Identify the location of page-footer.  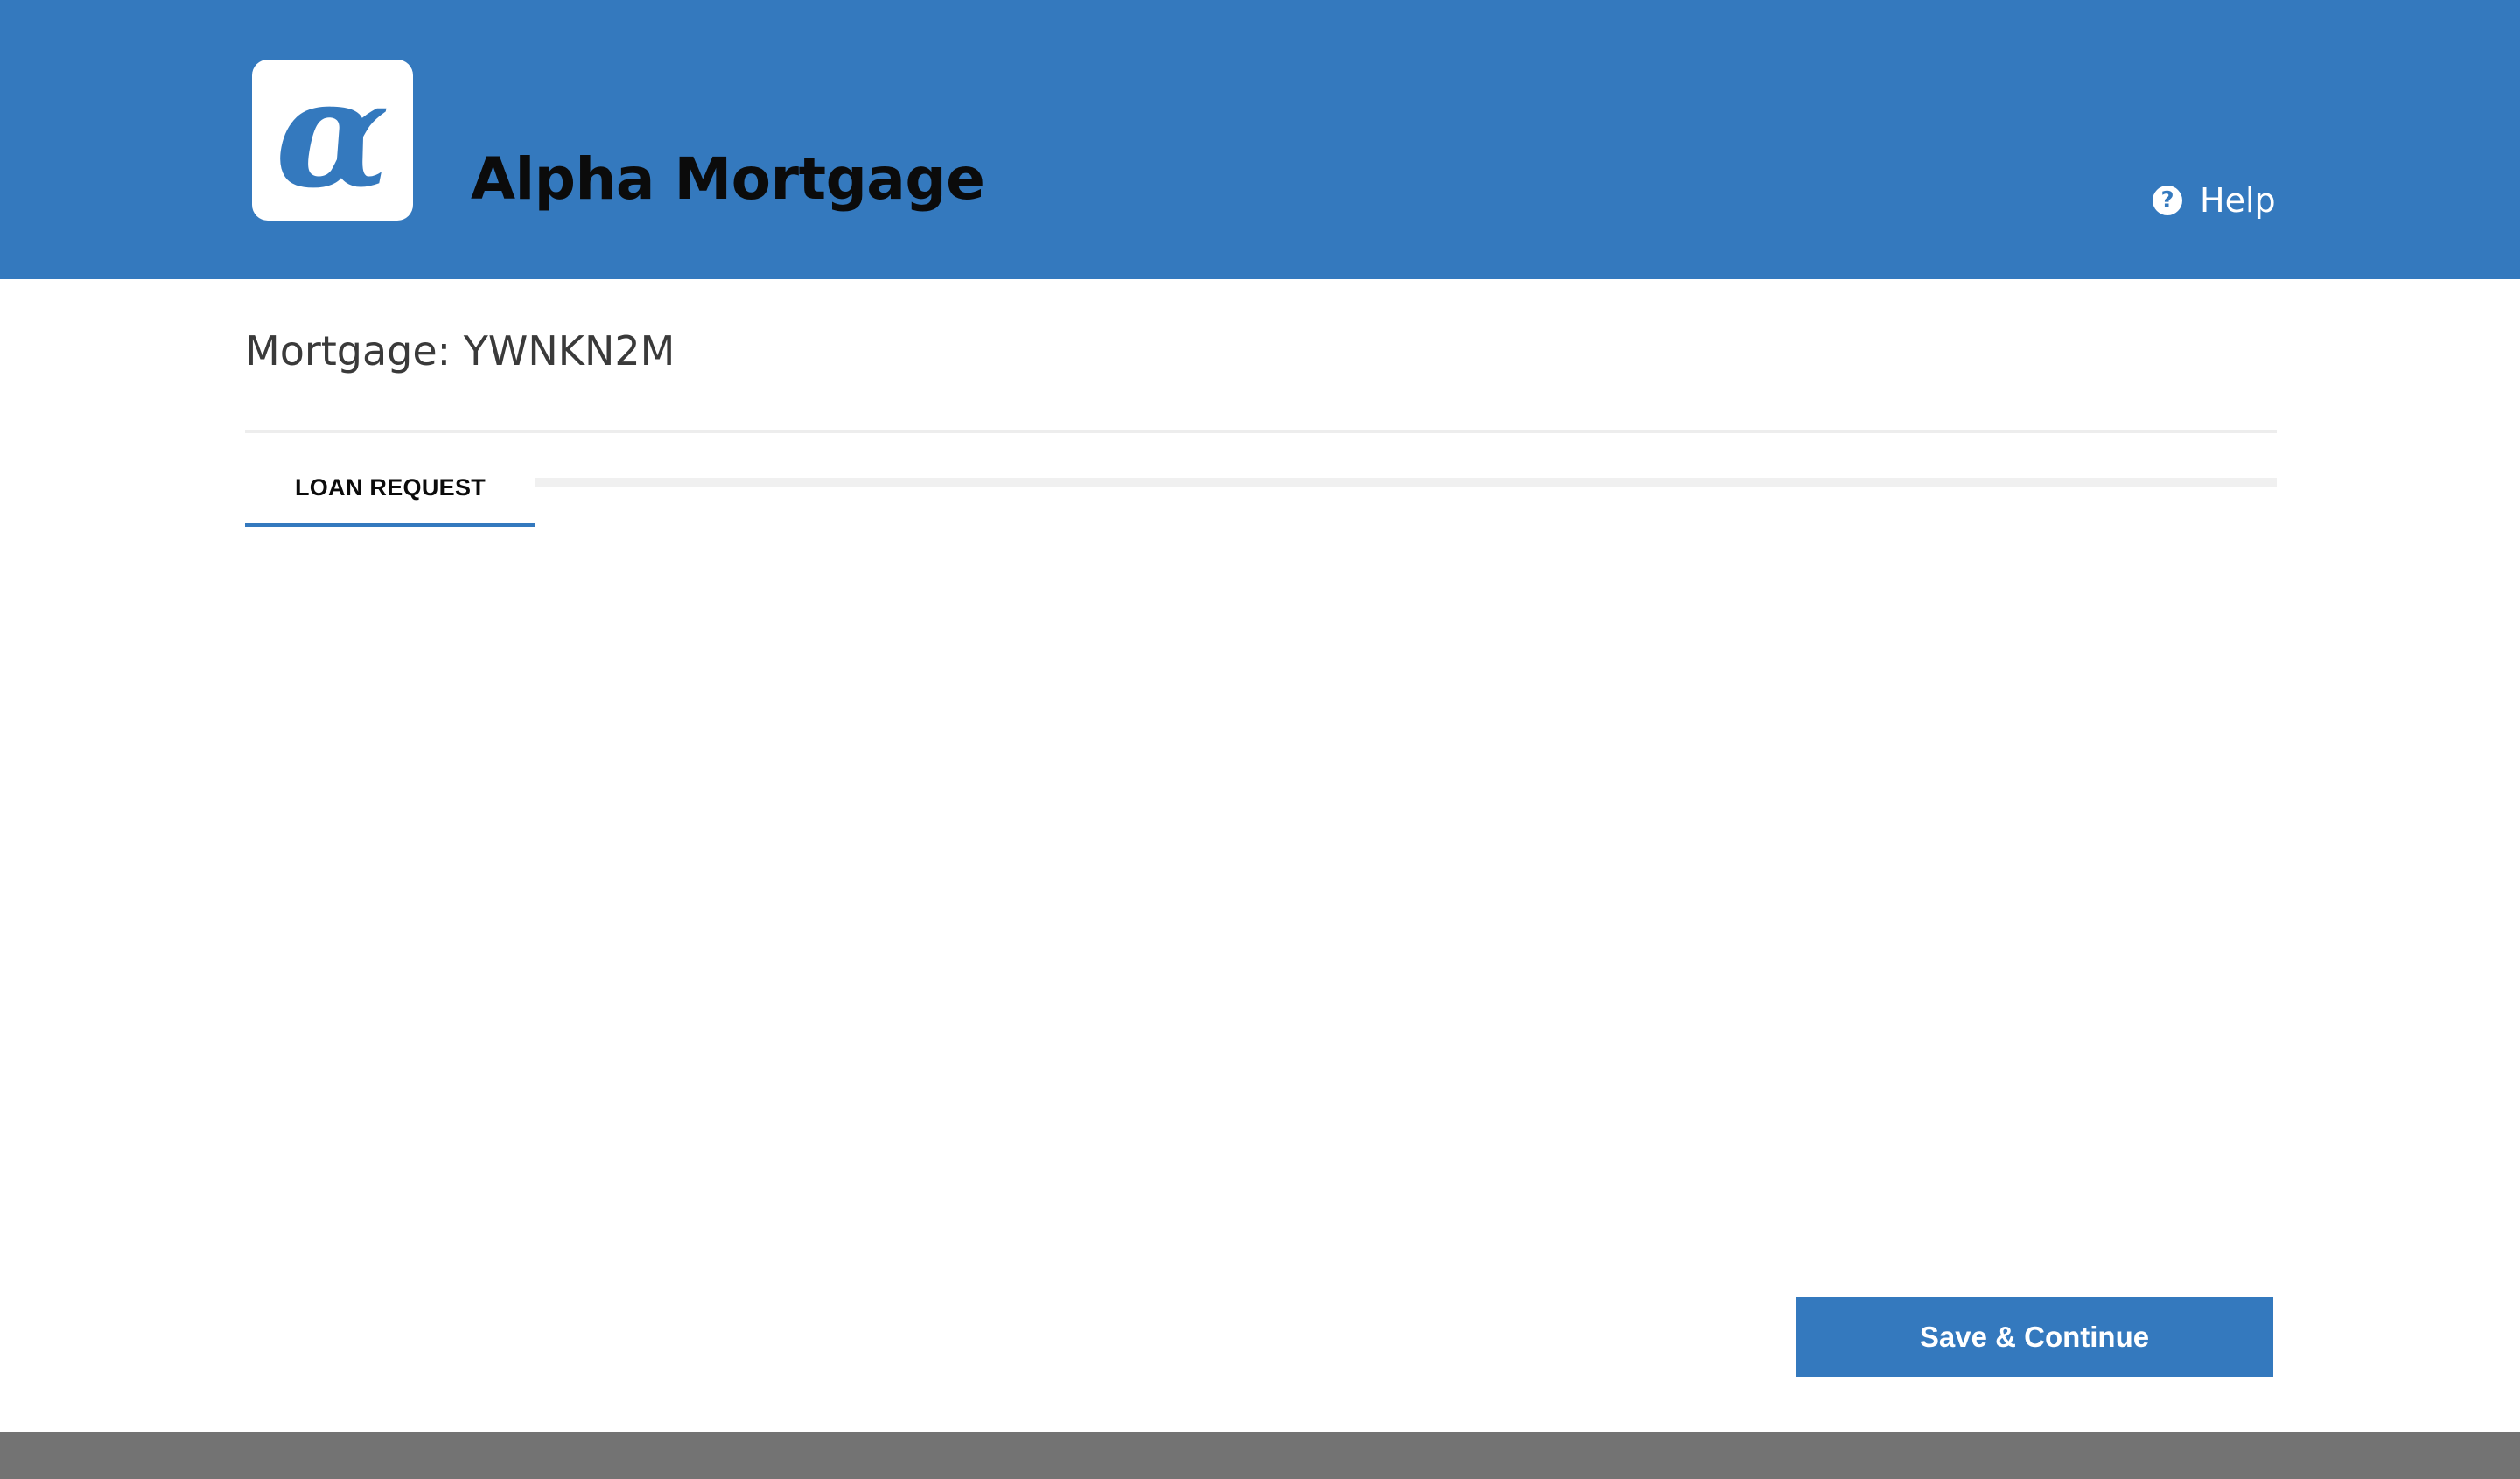
(1260, 1456).